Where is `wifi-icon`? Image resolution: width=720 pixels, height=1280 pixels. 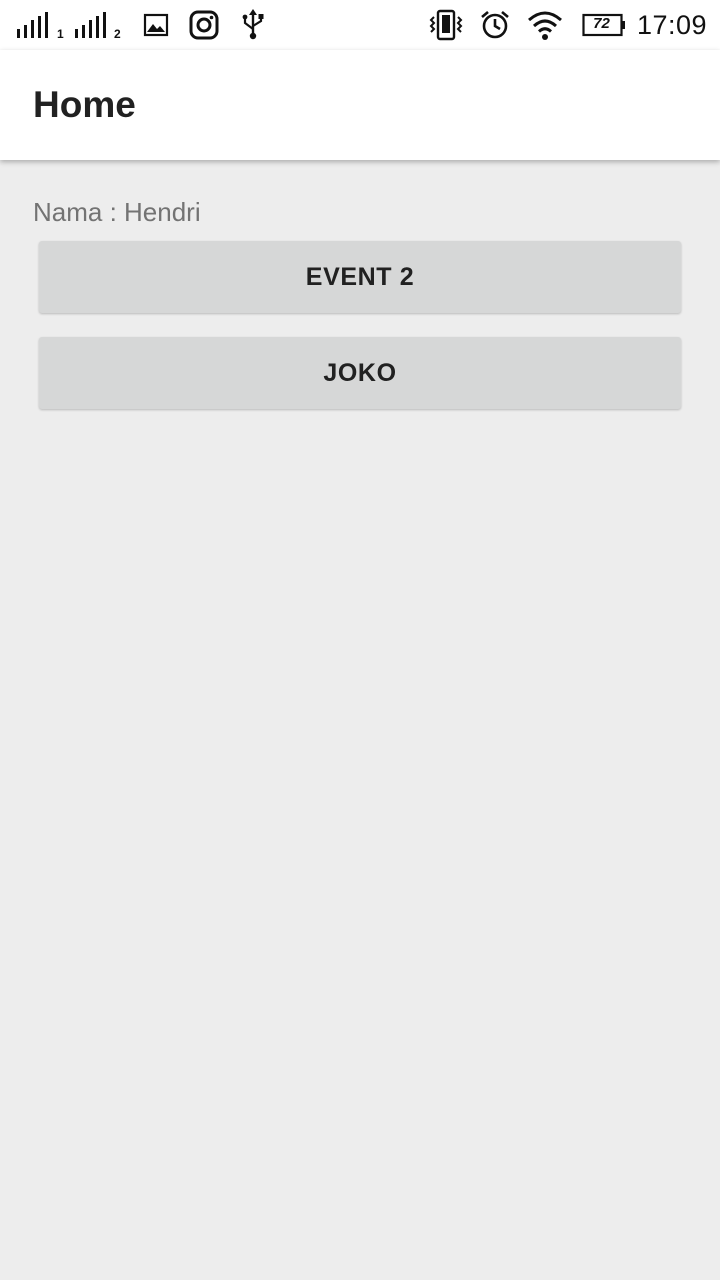
wifi-icon is located at coordinates (545, 25).